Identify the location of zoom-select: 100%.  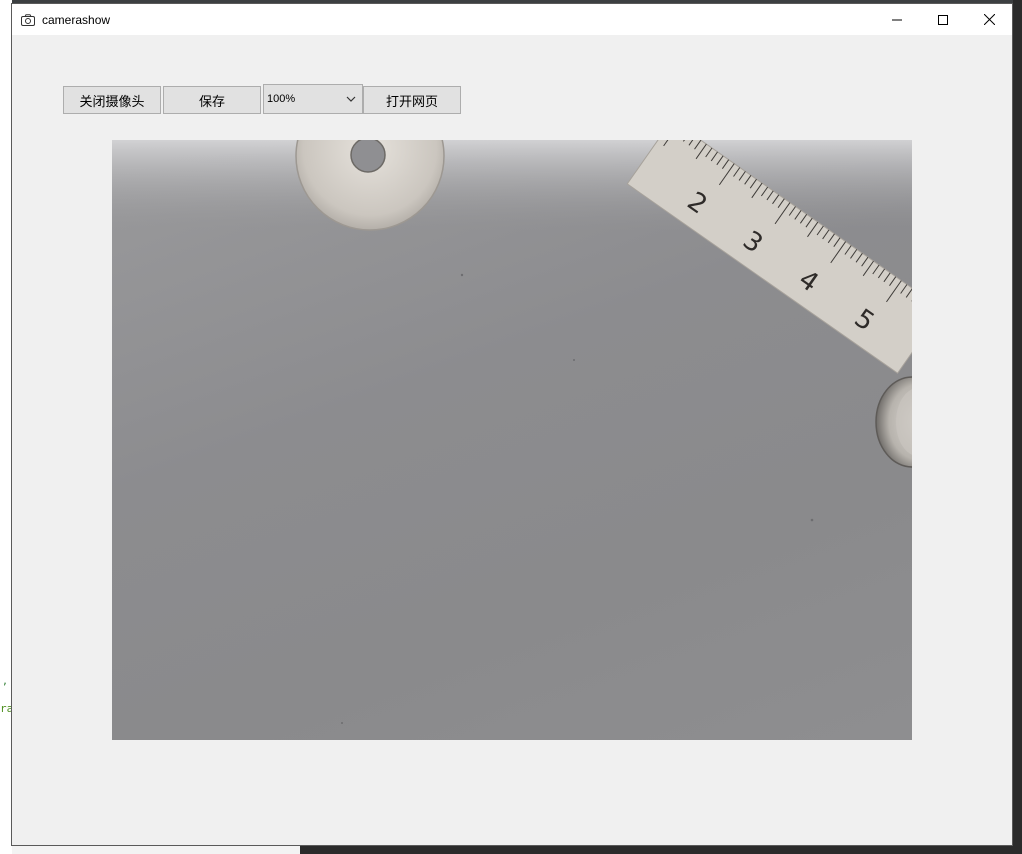
(313, 99).